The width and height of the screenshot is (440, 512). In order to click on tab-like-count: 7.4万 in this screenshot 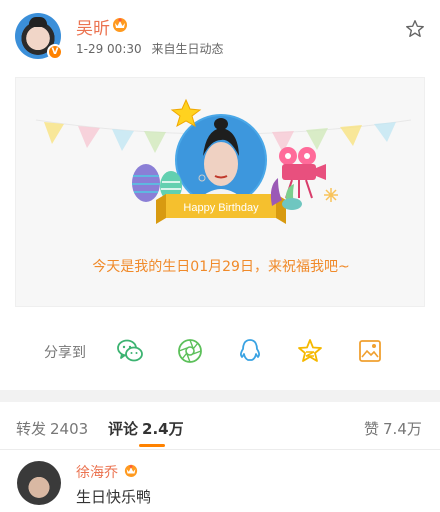, I will do `click(402, 429)`.